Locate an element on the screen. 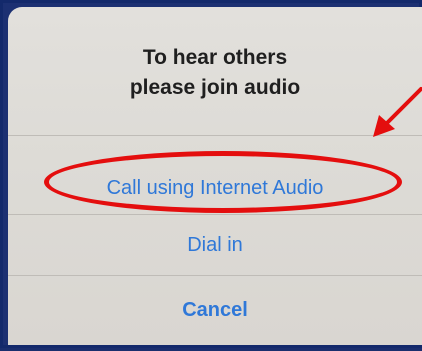 This screenshot has width=422, height=351. dialog-title-line-1: To hear others is located at coordinates (215, 57).